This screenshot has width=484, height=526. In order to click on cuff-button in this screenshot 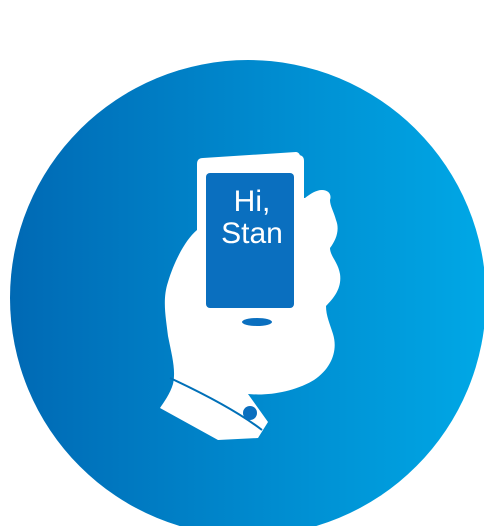, I will do `click(250, 413)`.